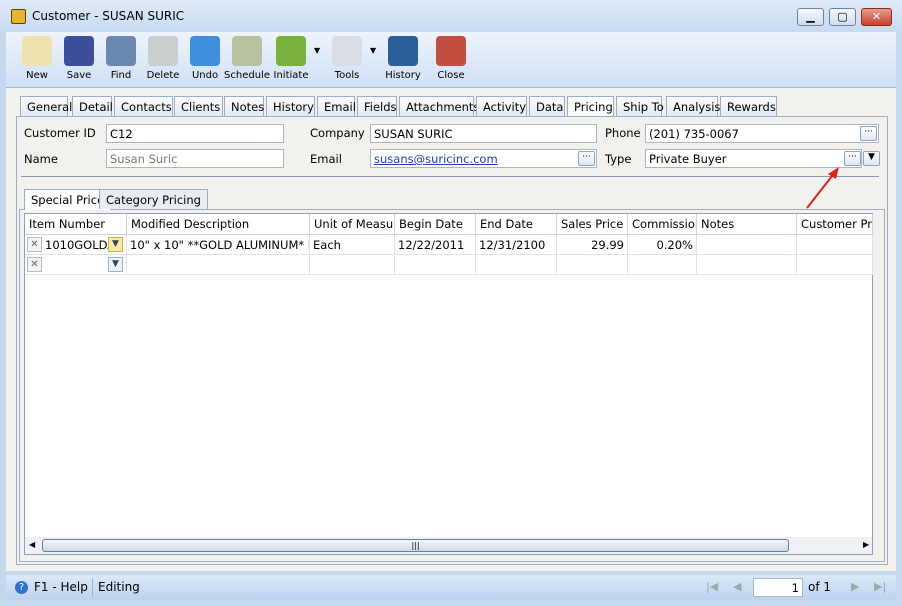  What do you see at coordinates (662, 245) in the screenshot?
I see `table-cell: 0.20%` at bounding box center [662, 245].